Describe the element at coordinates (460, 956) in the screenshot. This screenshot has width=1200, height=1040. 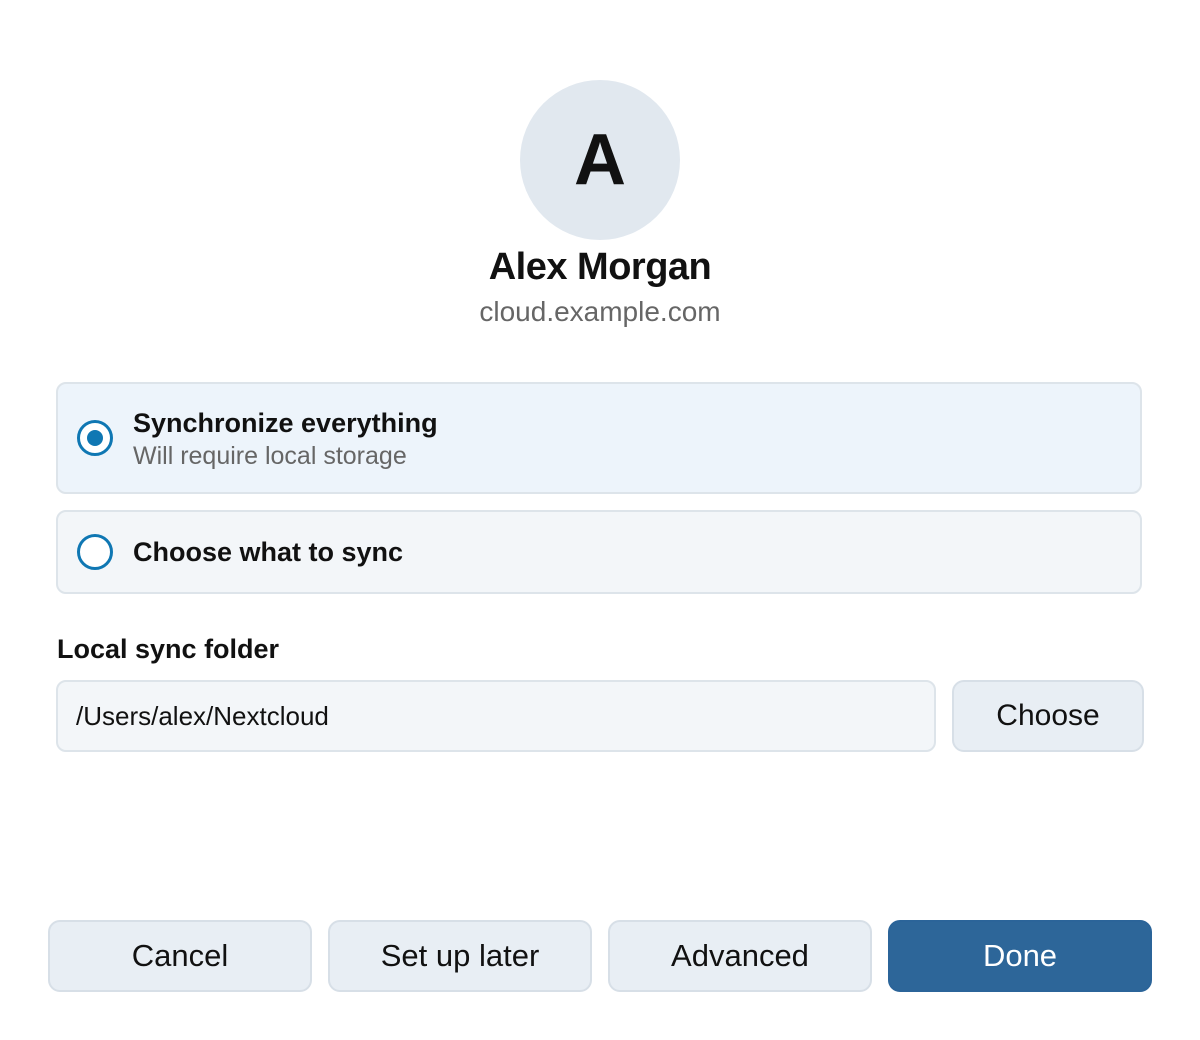
I see `set-up-later-button: Set up later` at that location.